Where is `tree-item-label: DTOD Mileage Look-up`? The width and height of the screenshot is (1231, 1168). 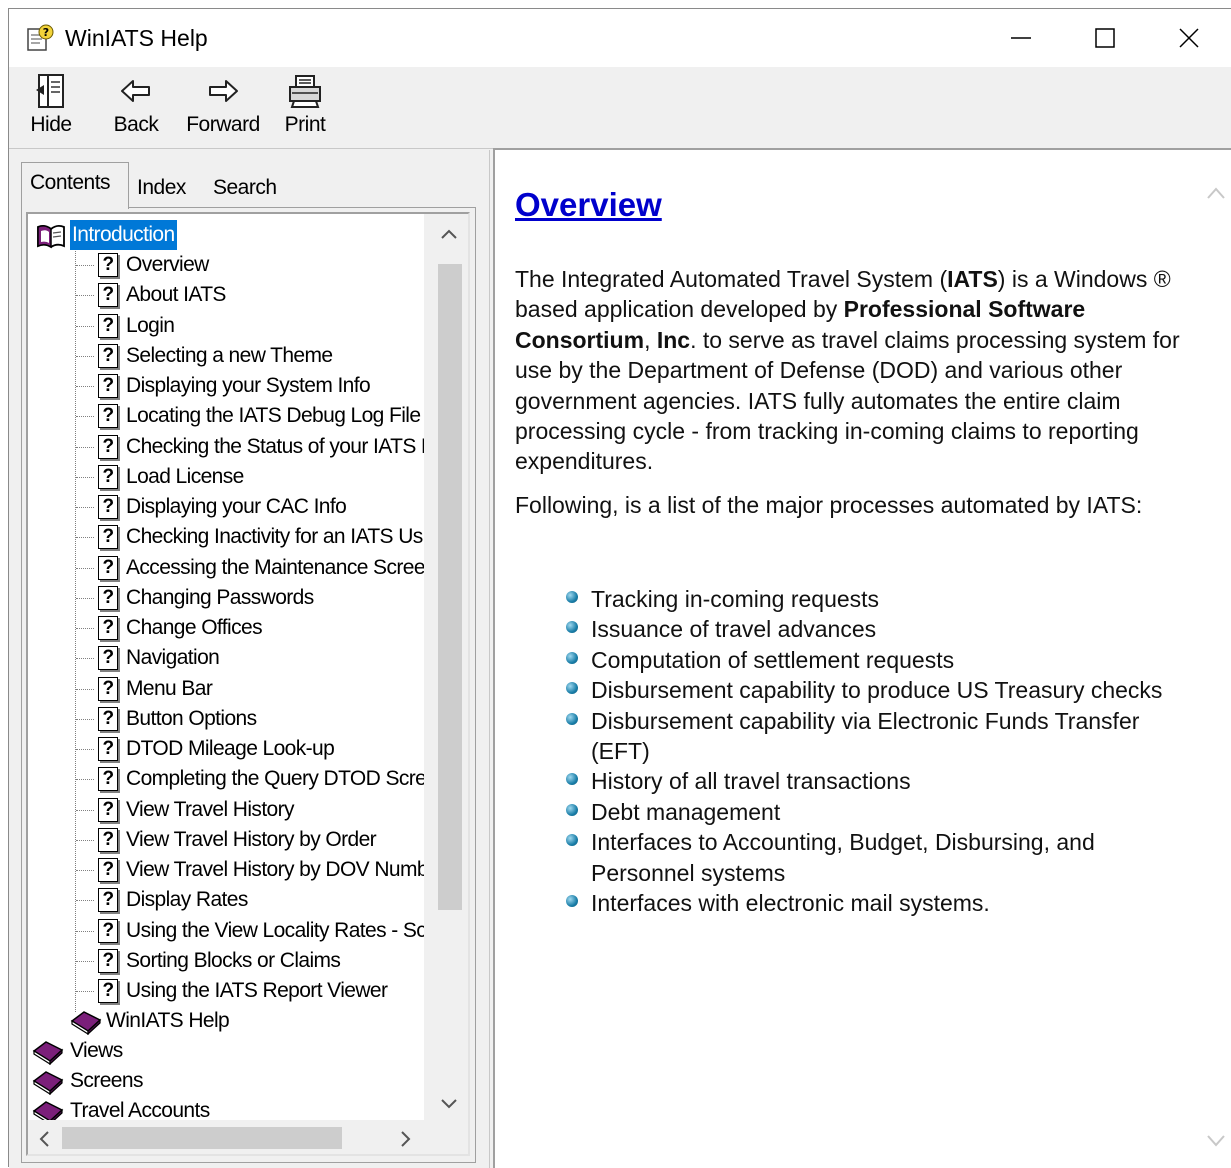 tree-item-label: DTOD Mileage Look-up is located at coordinates (230, 748).